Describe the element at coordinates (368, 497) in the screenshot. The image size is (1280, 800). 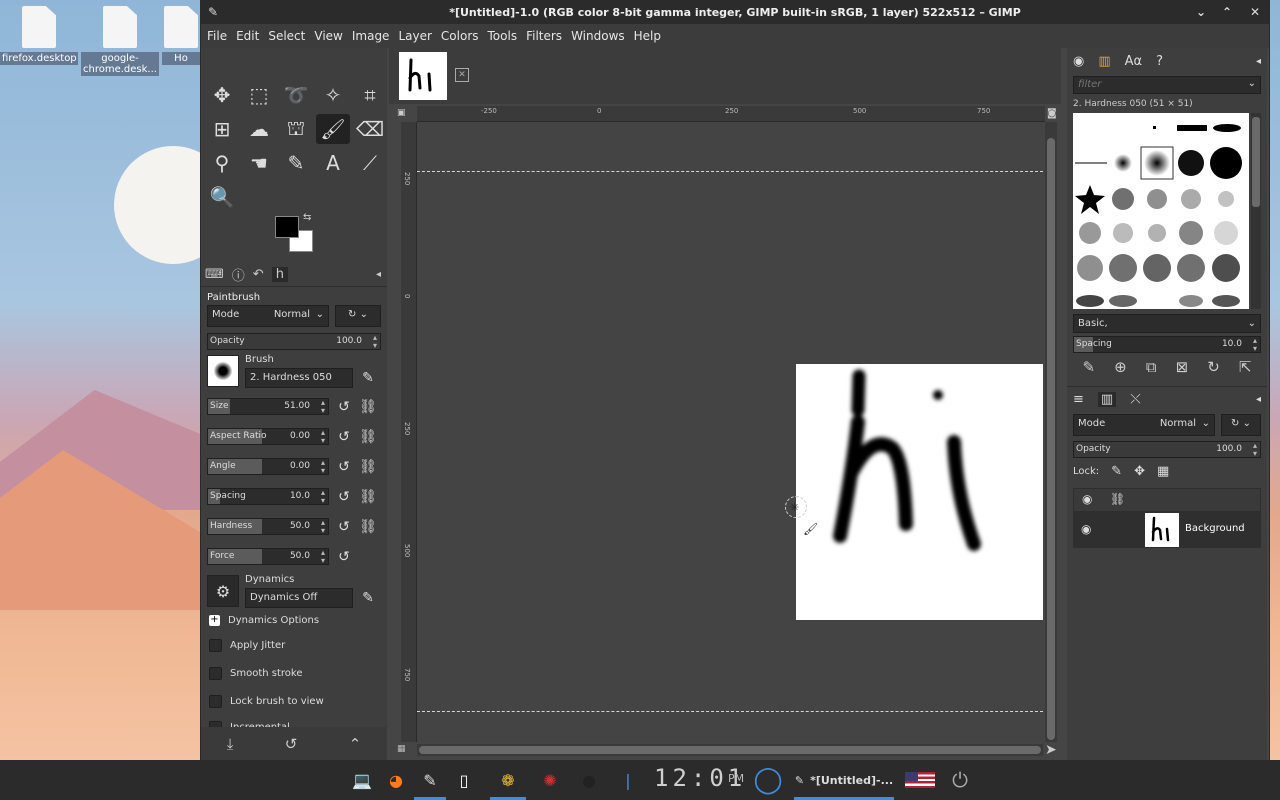
I see `link-spacing-icon: ⛓` at that location.